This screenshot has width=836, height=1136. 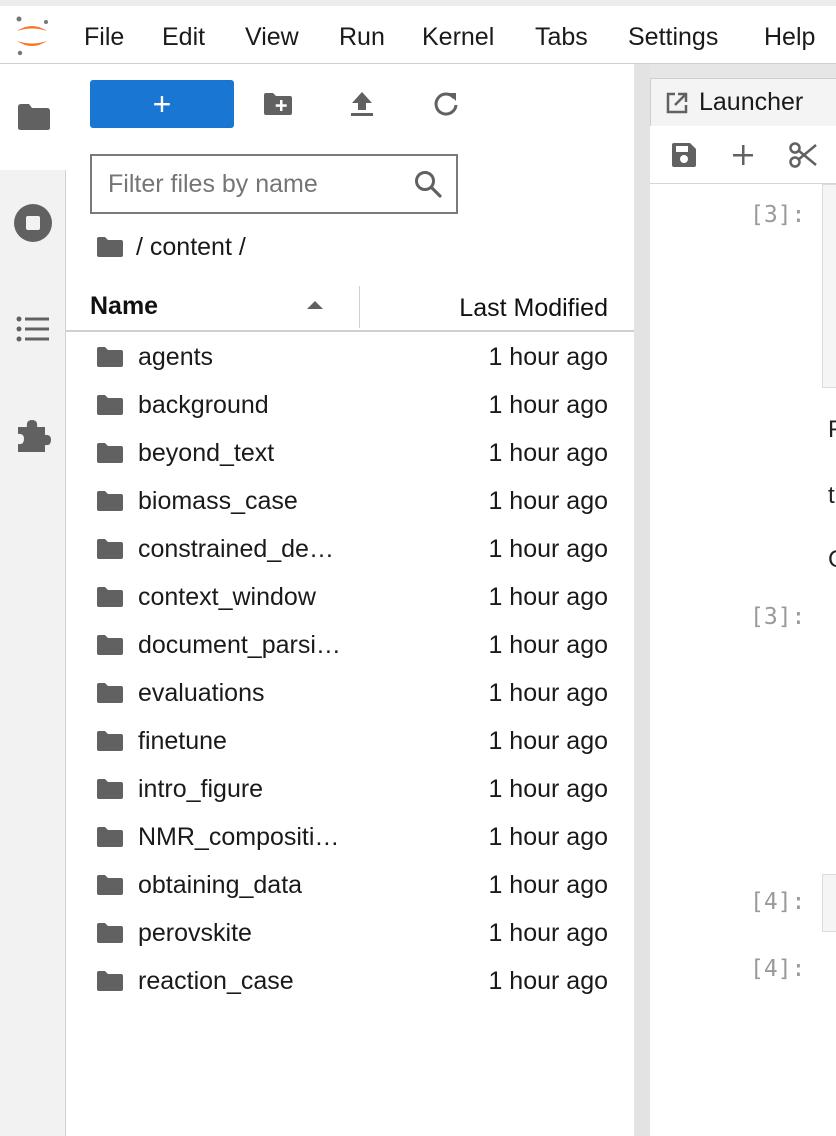 I want to click on breadcrumb-path: / content /, so click(x=191, y=247).